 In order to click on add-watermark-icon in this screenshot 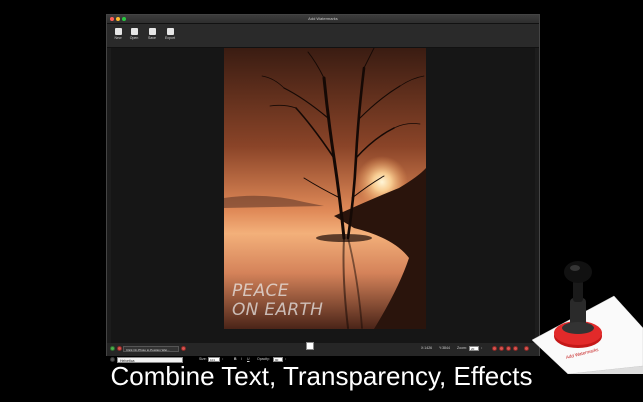, I will do `click(112, 348)`.